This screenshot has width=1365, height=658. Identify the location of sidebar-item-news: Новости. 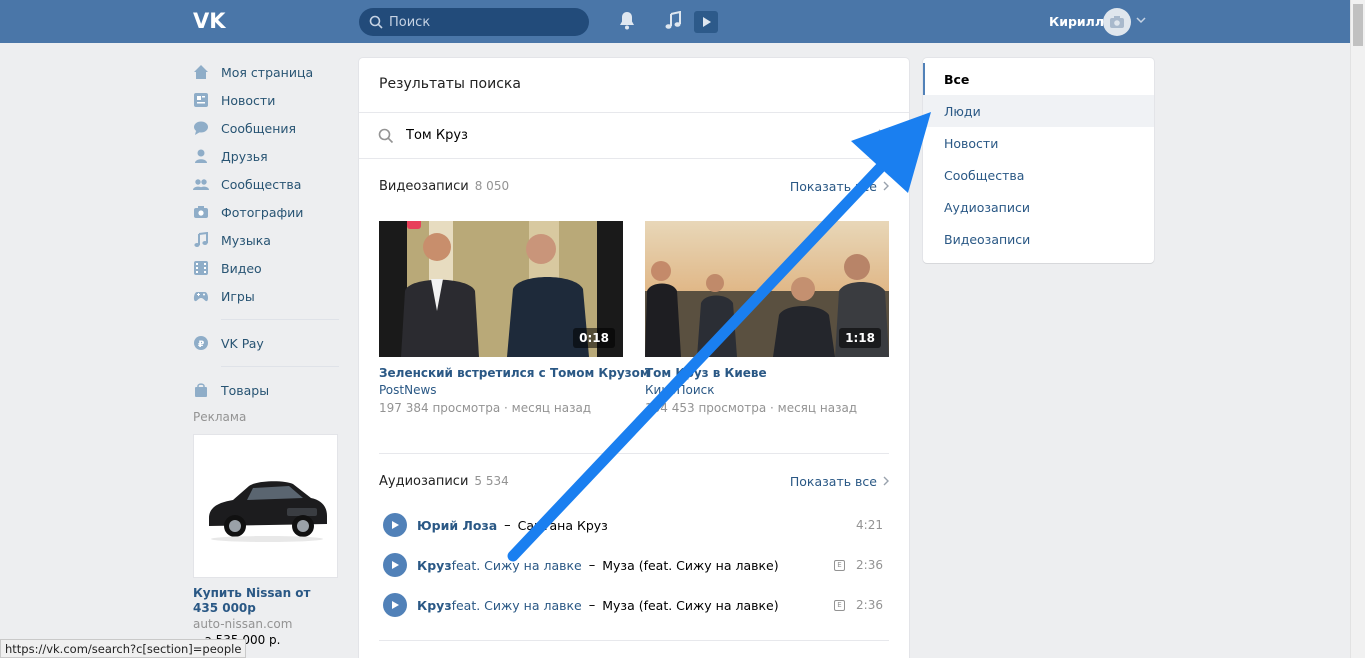
(266, 100).